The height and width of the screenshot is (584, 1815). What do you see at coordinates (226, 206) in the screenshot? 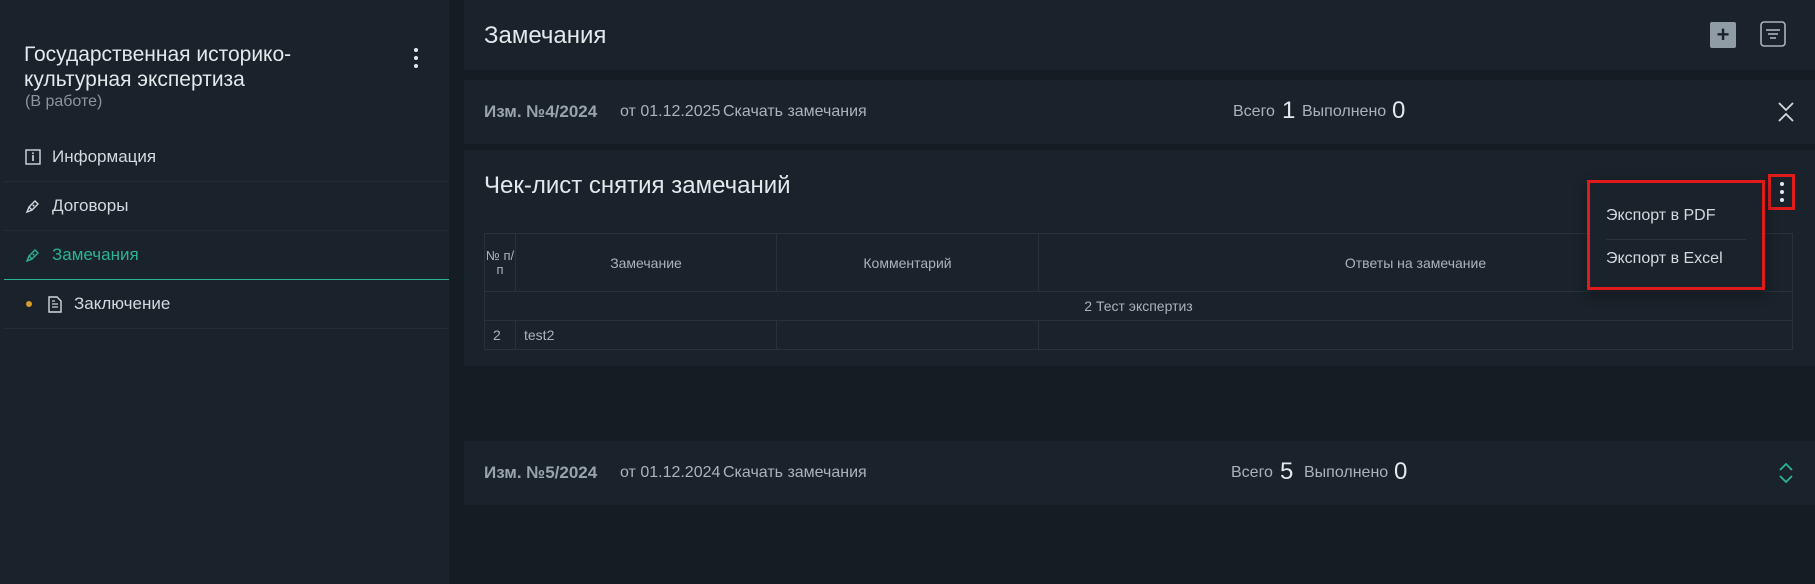
I see `sidebar-item-contracts: Договоры` at bounding box center [226, 206].